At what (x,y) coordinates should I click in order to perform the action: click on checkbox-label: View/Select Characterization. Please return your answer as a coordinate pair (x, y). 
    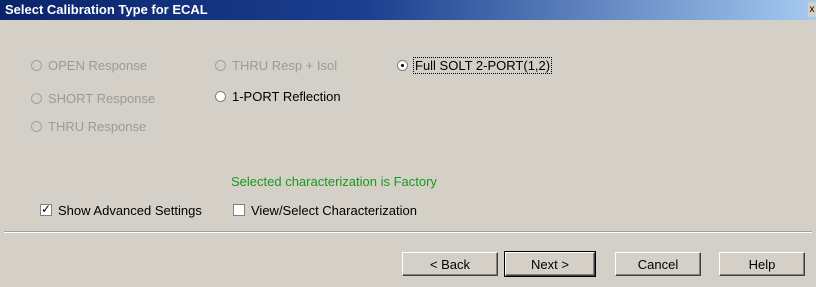
    Looking at the image, I should click on (334, 210).